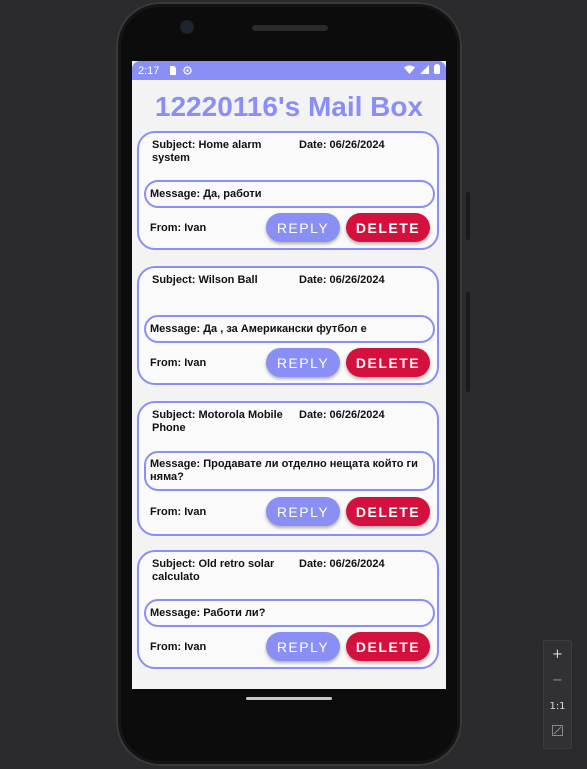 The width and height of the screenshot is (587, 769). I want to click on power-button, so click(468, 216).